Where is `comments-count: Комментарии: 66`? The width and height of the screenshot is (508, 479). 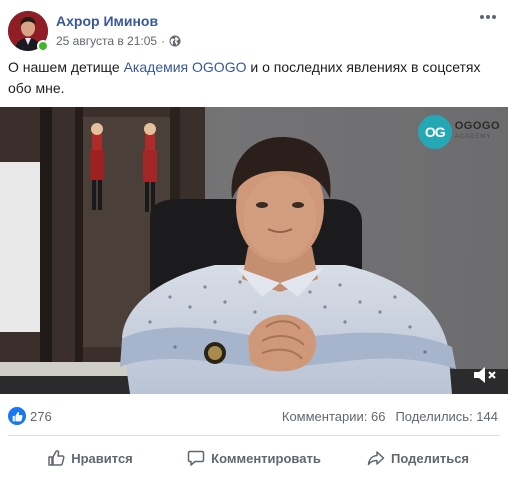
comments-count: Комментарии: 66 is located at coordinates (334, 416).